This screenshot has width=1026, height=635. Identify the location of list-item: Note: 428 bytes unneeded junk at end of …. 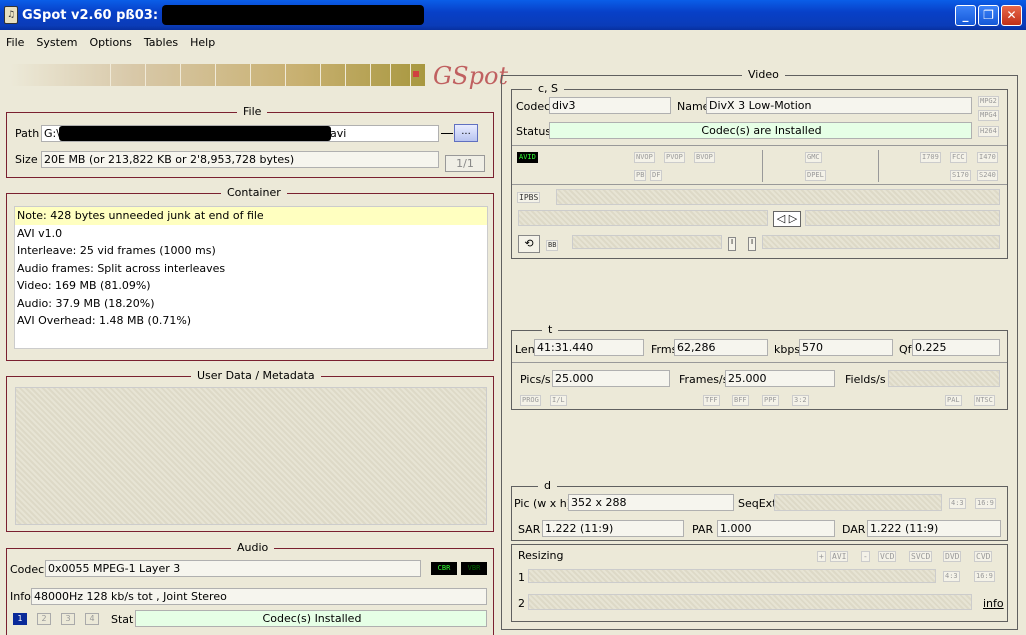
(251, 216).